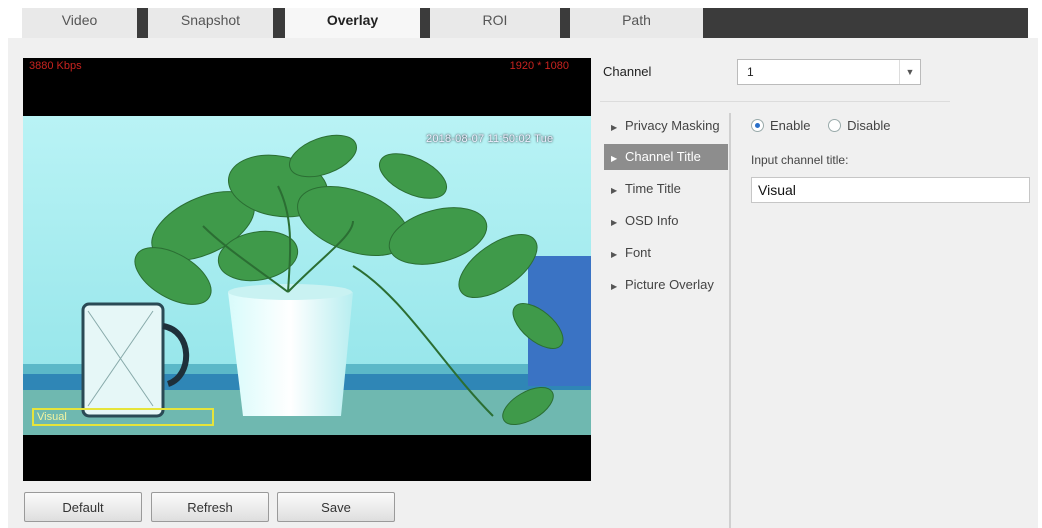  What do you see at coordinates (83, 507) in the screenshot?
I see `default-button: Default` at bounding box center [83, 507].